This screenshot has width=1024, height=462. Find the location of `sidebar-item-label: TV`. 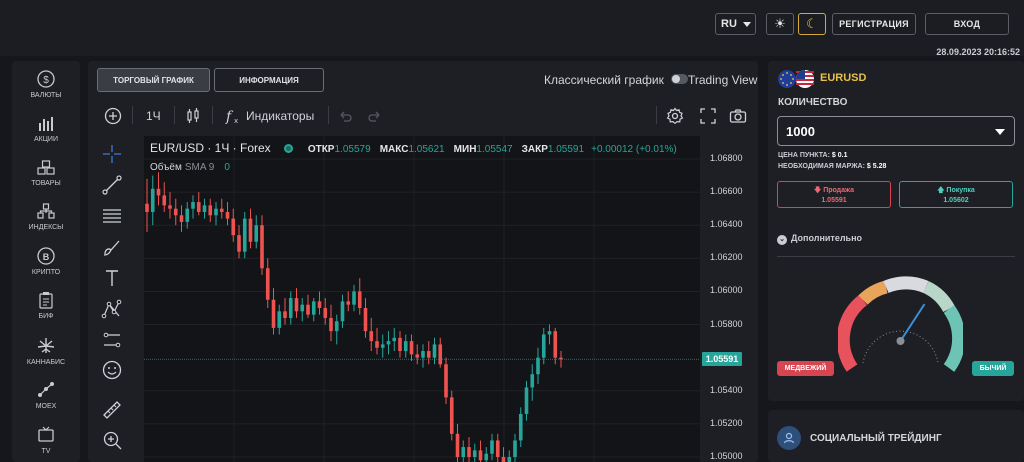

sidebar-item-label: TV is located at coordinates (46, 451).